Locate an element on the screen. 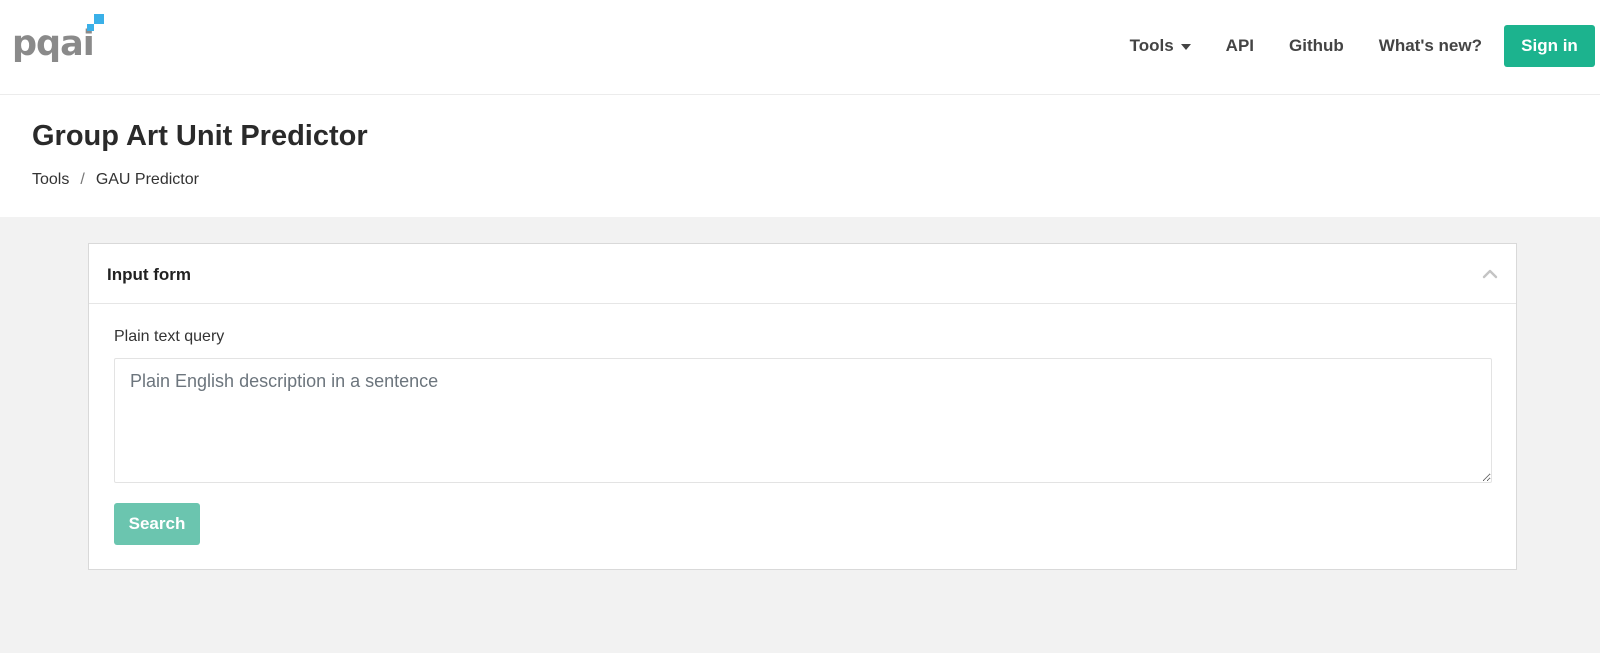  logo-mark-icon is located at coordinates (95, 22).